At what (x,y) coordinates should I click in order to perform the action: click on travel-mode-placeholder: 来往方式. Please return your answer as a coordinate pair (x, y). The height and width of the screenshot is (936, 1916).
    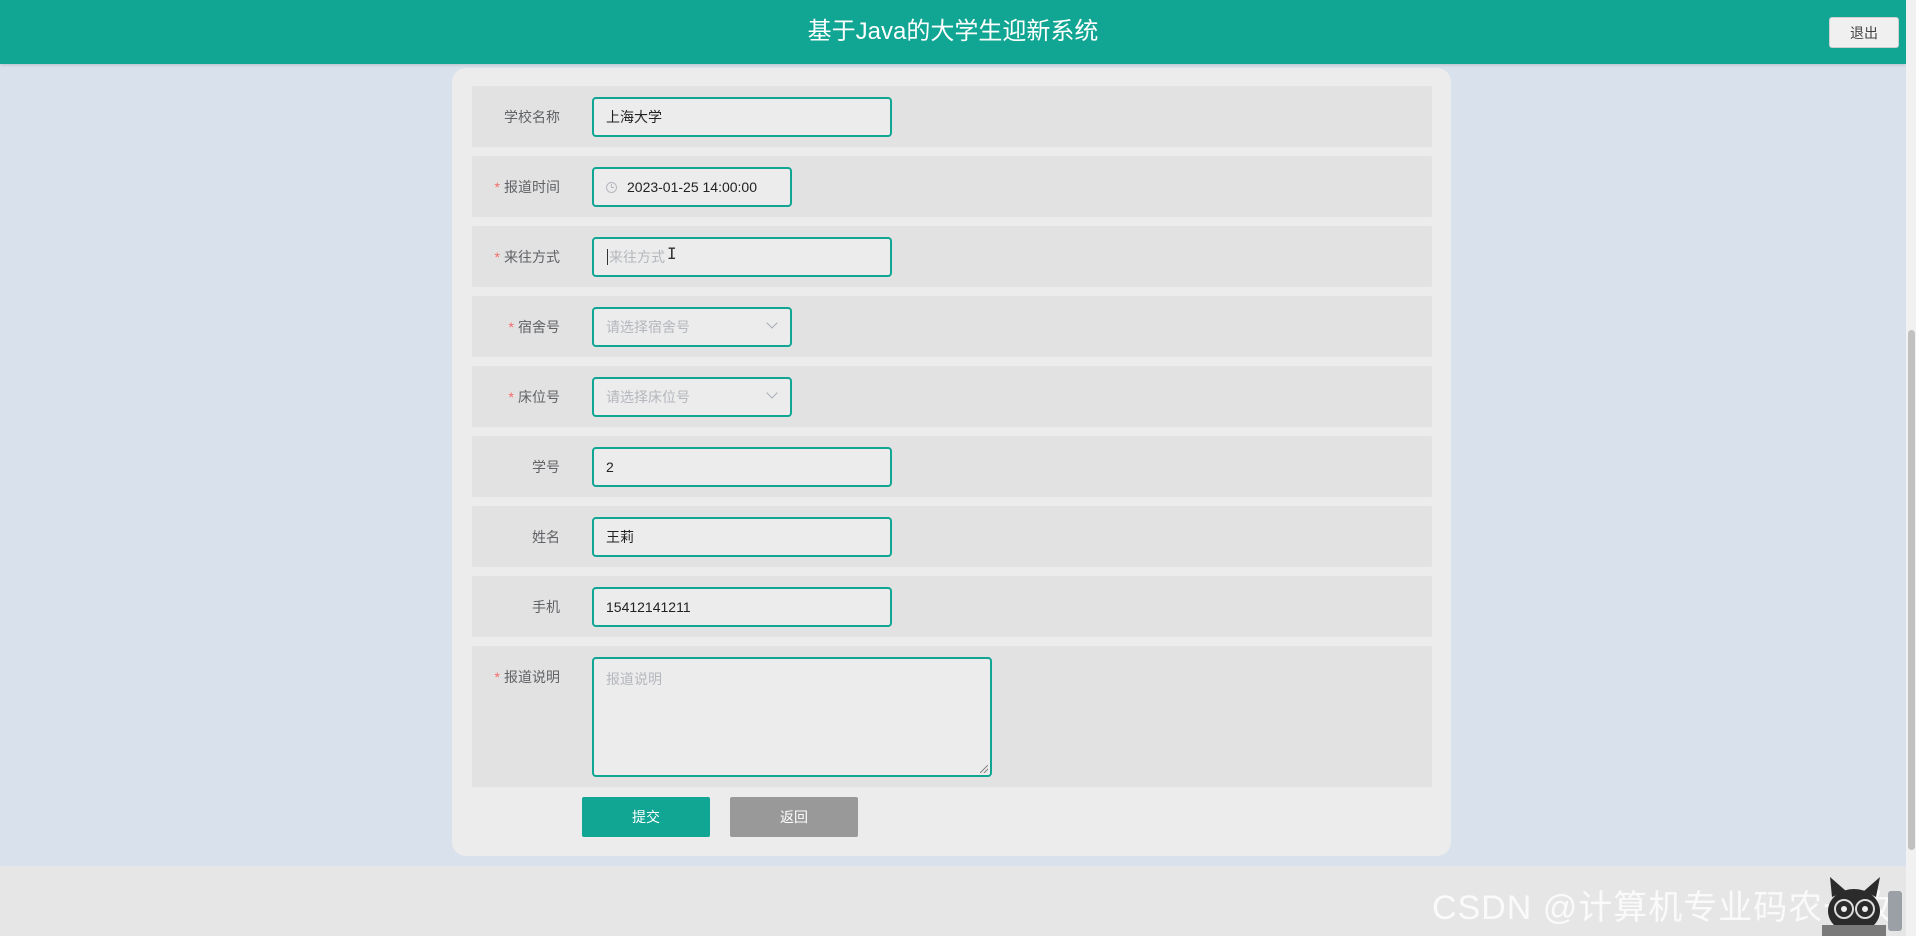
    Looking at the image, I should click on (637, 257).